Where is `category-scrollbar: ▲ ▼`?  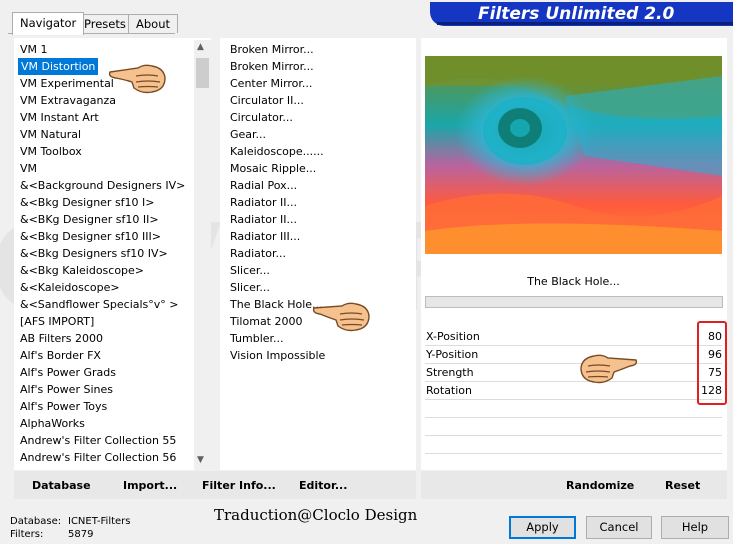
category-scrollbar: ▲ ▼ is located at coordinates (202, 255).